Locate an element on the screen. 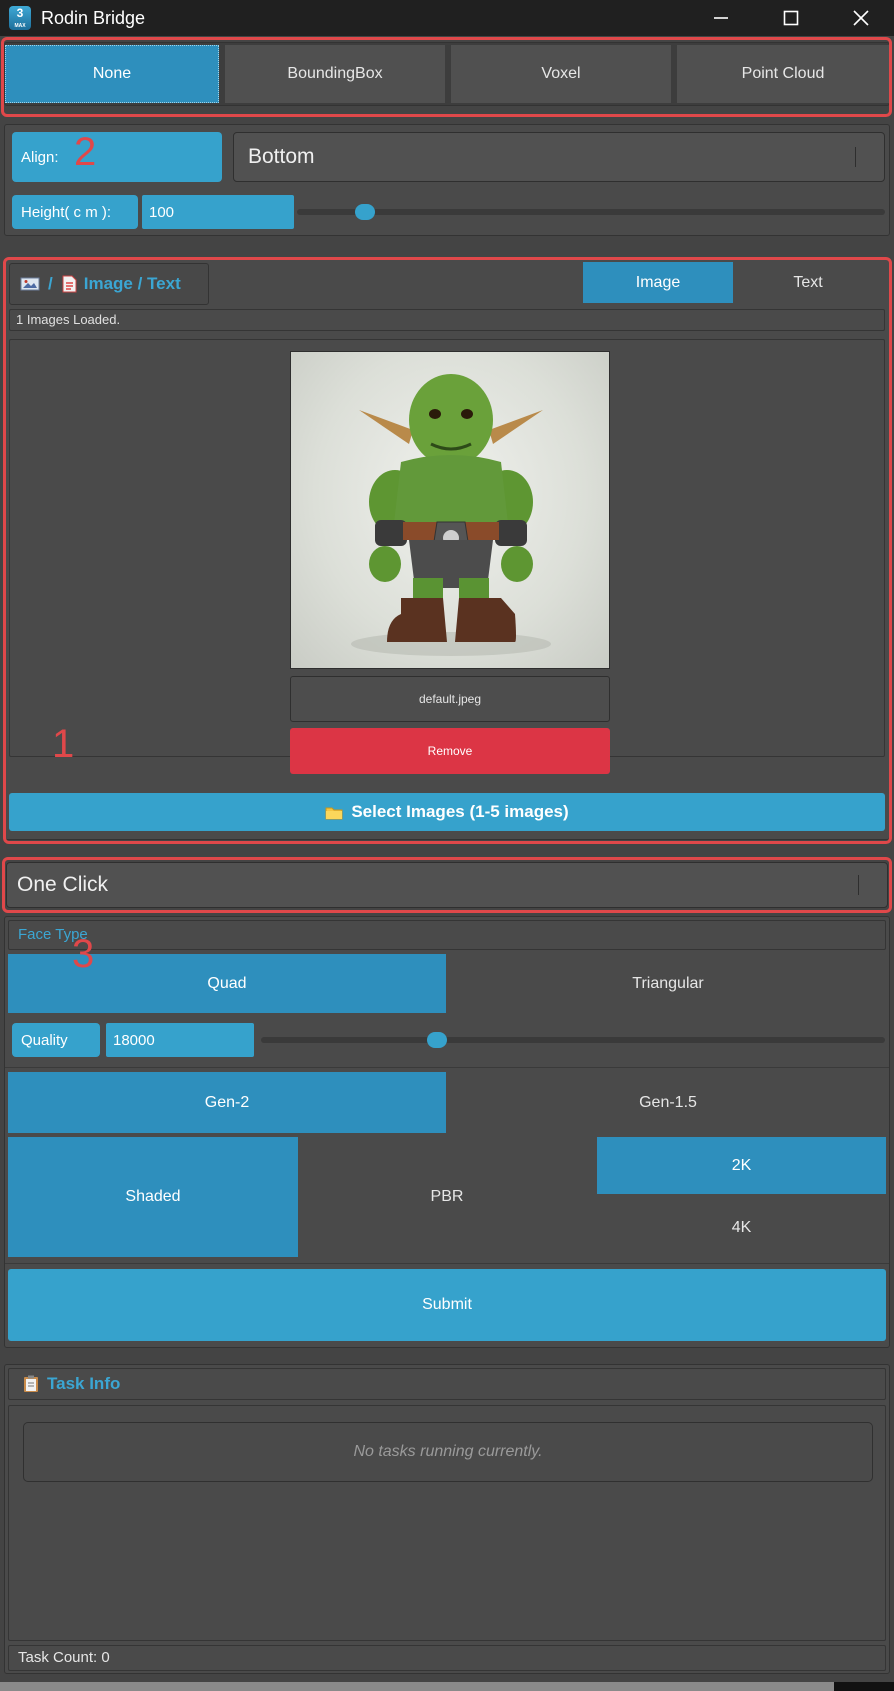 This screenshot has height=1691, width=894. app-icon-text: 3 is located at coordinates (20, 13).